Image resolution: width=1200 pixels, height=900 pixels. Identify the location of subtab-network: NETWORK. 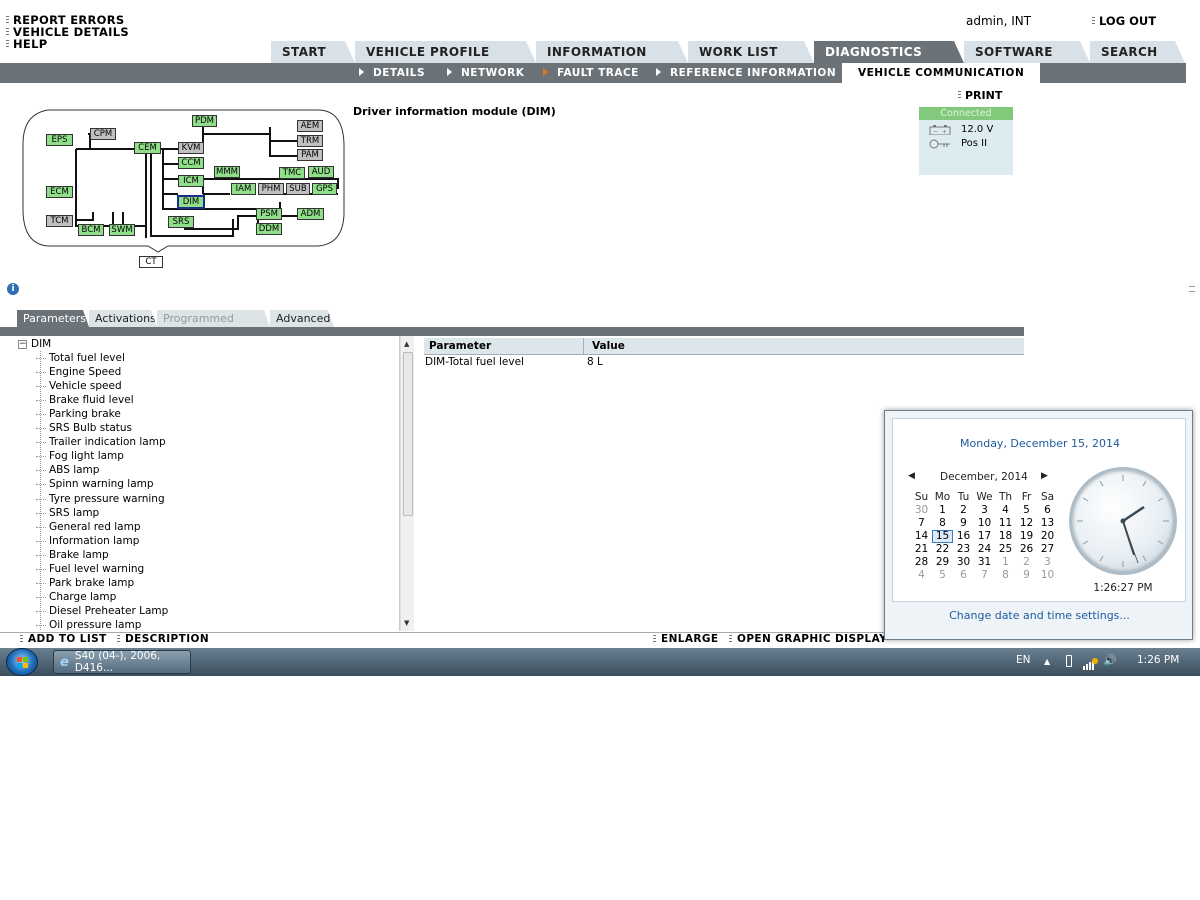
(485, 73).